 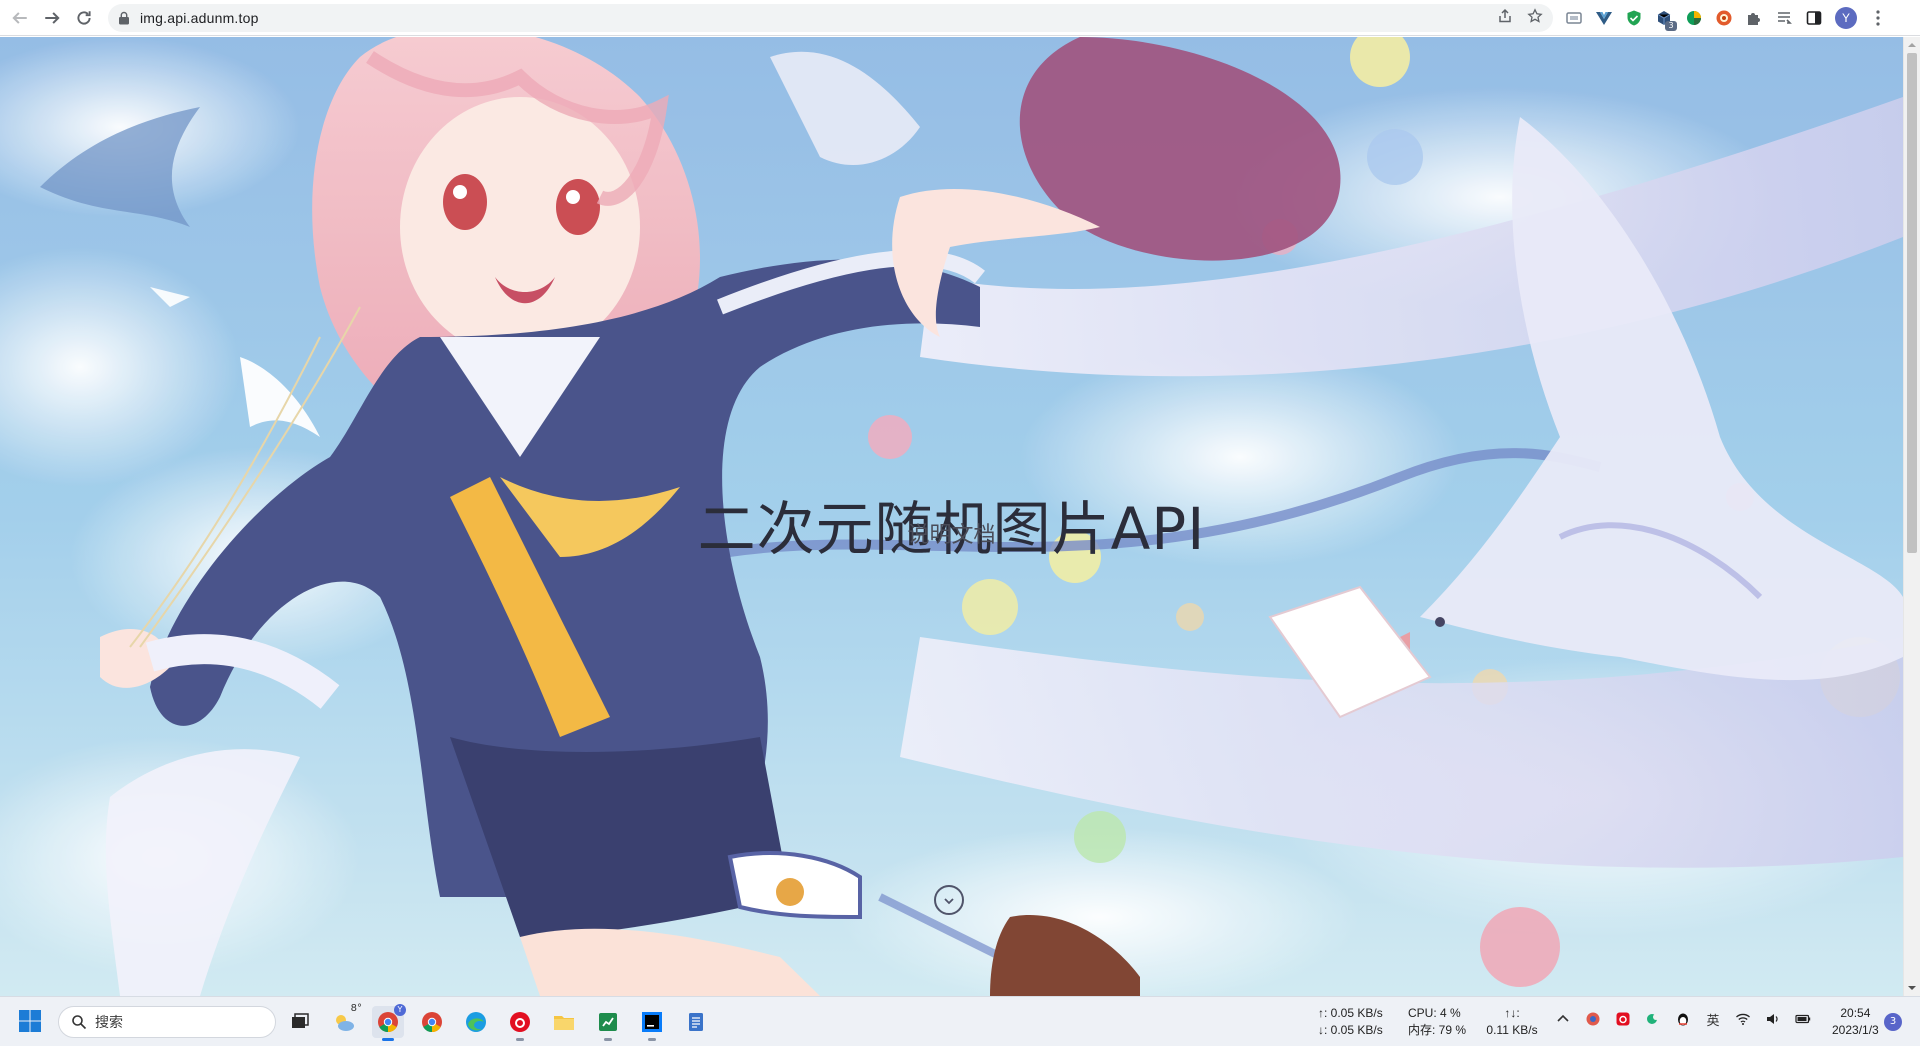 What do you see at coordinates (400, 1010) in the screenshot?
I see `chrome-profile-badge: Y` at bounding box center [400, 1010].